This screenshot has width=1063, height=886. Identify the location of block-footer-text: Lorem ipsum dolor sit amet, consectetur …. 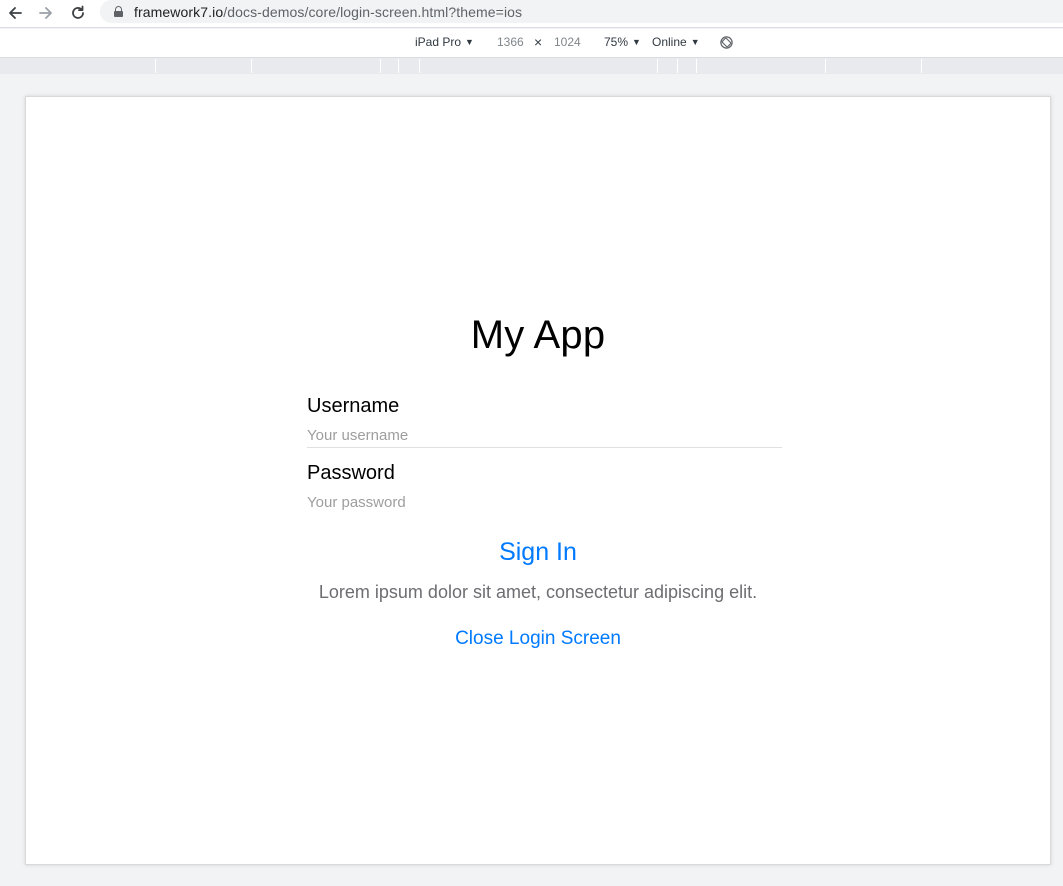
(538, 592).